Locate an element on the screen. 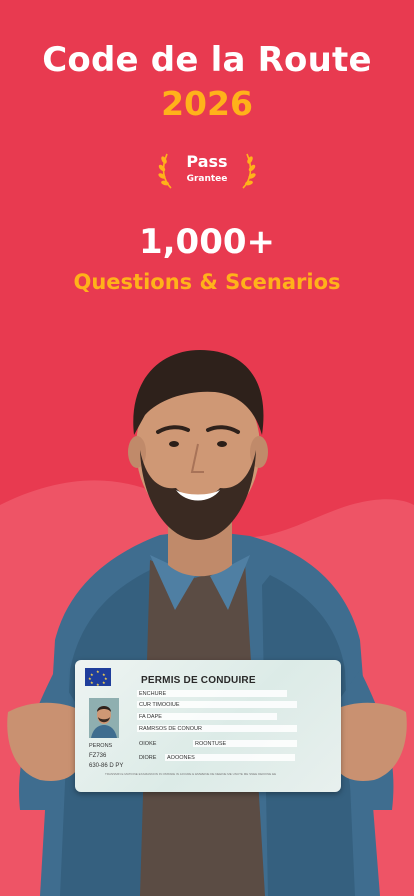 This screenshot has width=414, height=896. pass-grantee-badge: Pass Grantee is located at coordinates (207, 170).